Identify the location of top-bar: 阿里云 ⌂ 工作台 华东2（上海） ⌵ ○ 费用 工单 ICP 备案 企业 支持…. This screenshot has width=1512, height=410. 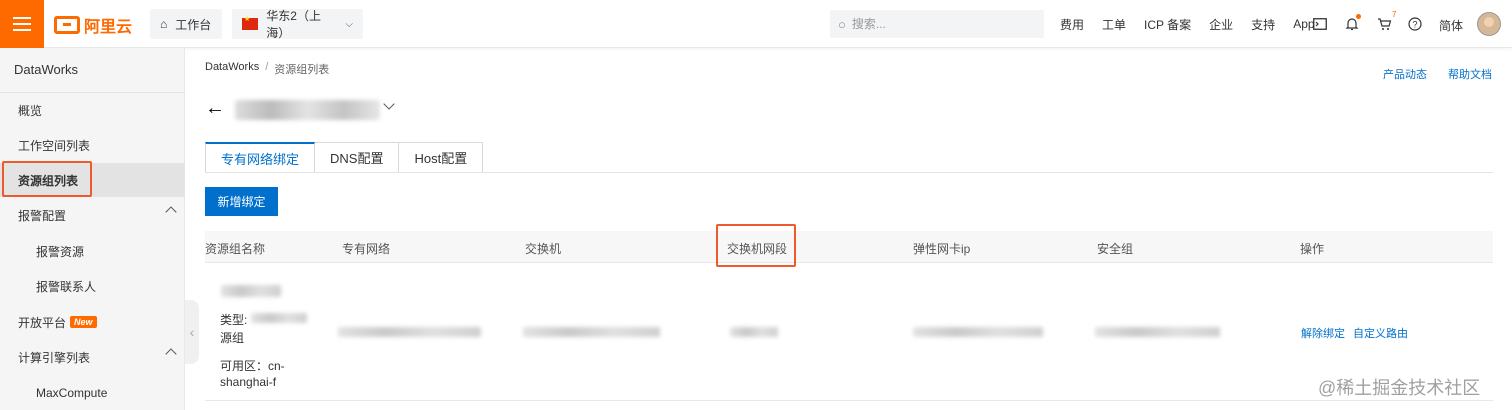
(756, 24).